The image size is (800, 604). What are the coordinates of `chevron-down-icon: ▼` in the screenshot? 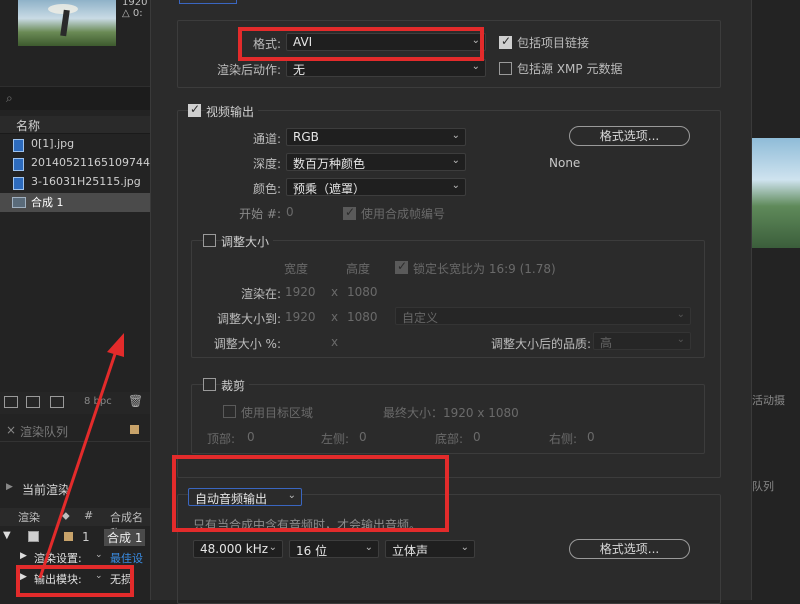 It's located at (7, 535).